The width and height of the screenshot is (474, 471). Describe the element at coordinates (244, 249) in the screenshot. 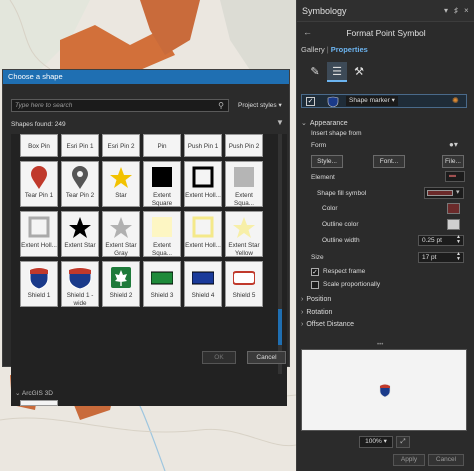

I see `shape-tile-label: Extent Star Yellow` at that location.